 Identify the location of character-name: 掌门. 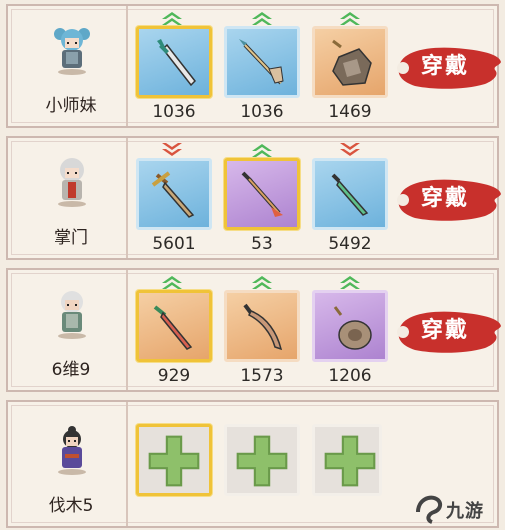
(71, 238).